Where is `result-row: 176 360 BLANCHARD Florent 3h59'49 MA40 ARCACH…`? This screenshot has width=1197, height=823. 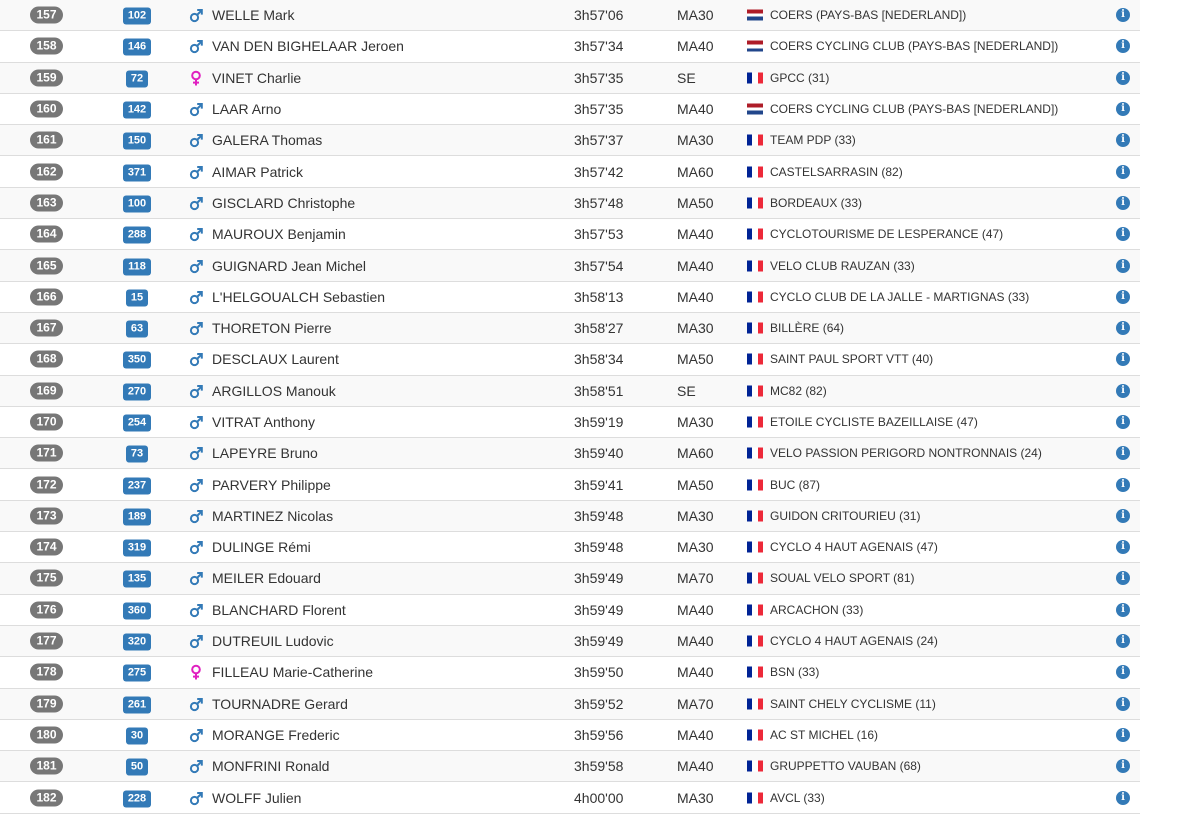
result-row: 176 360 BLANCHARD Florent 3h59'49 MA40 ARCACH… is located at coordinates (570, 610).